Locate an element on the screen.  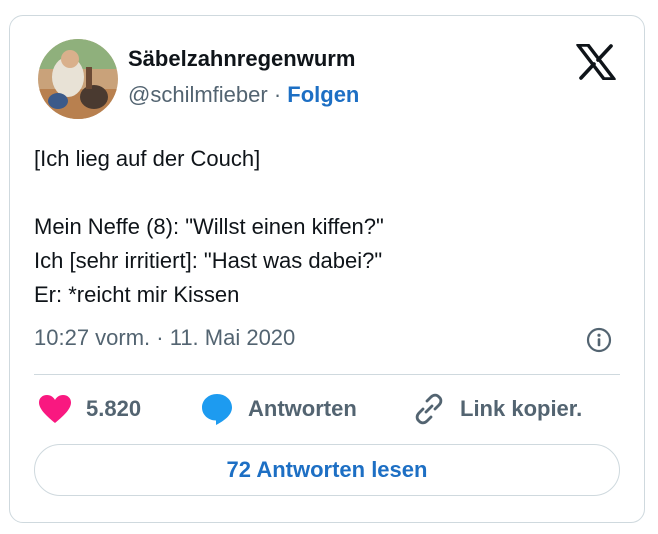
author-handle-row: @schilmfieber · Folgen is located at coordinates (243, 95).